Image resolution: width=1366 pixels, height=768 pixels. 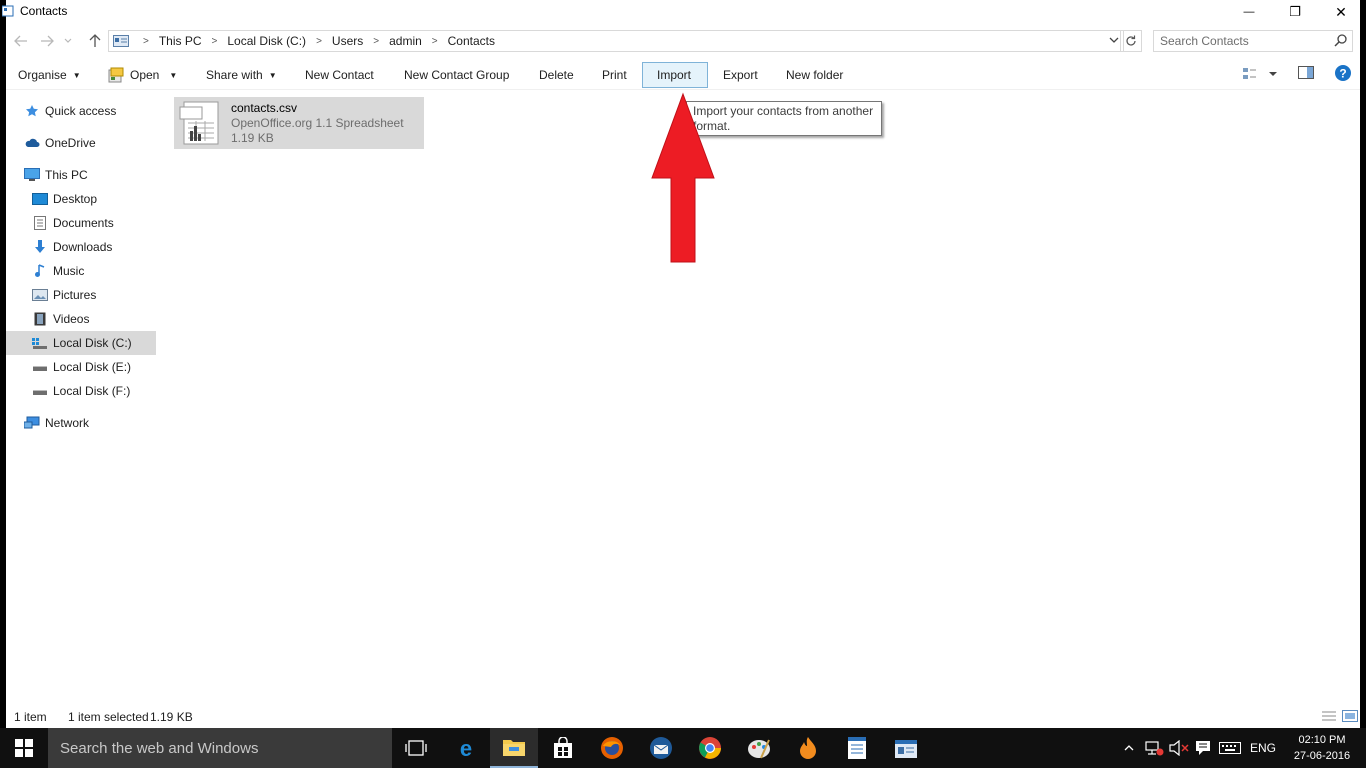 What do you see at coordinates (82, 343) in the screenshot?
I see `nav-item-local-disk-c: Local Disk (C:)` at bounding box center [82, 343].